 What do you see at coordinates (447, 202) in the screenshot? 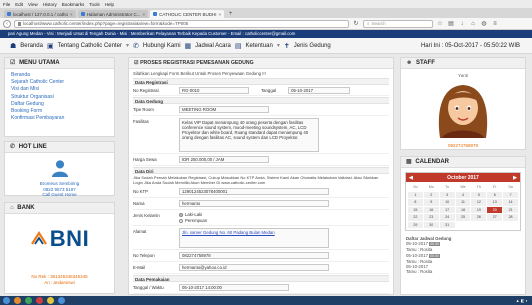
I see `calendar-day: 10` at bounding box center [447, 202].